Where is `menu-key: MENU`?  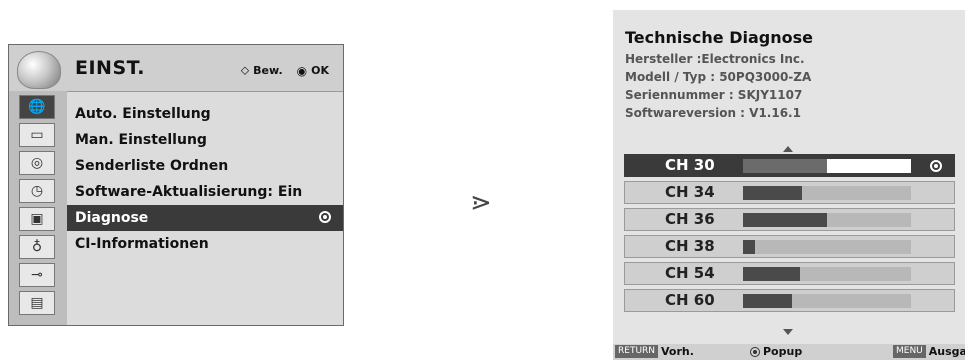
menu-key: MENU is located at coordinates (909, 351).